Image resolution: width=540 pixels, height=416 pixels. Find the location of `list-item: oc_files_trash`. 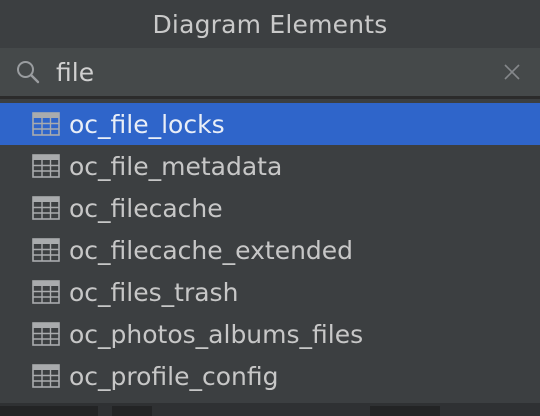

list-item: oc_files_trash is located at coordinates (270, 292).